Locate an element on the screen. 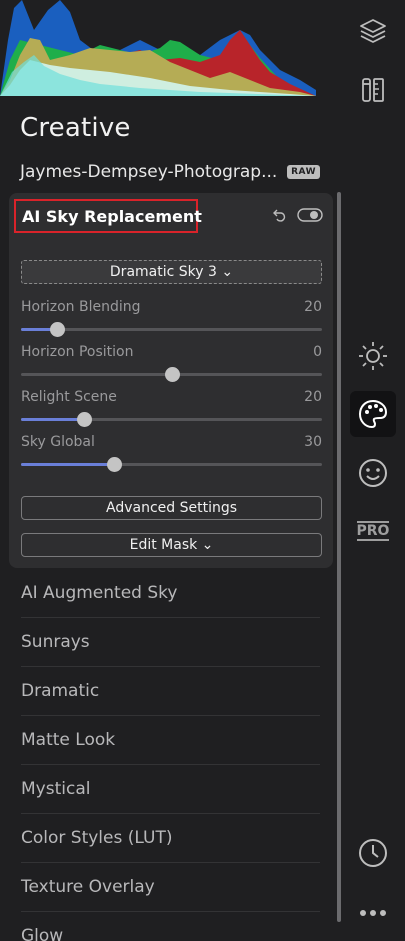  slider-value: 30 is located at coordinates (313, 442).